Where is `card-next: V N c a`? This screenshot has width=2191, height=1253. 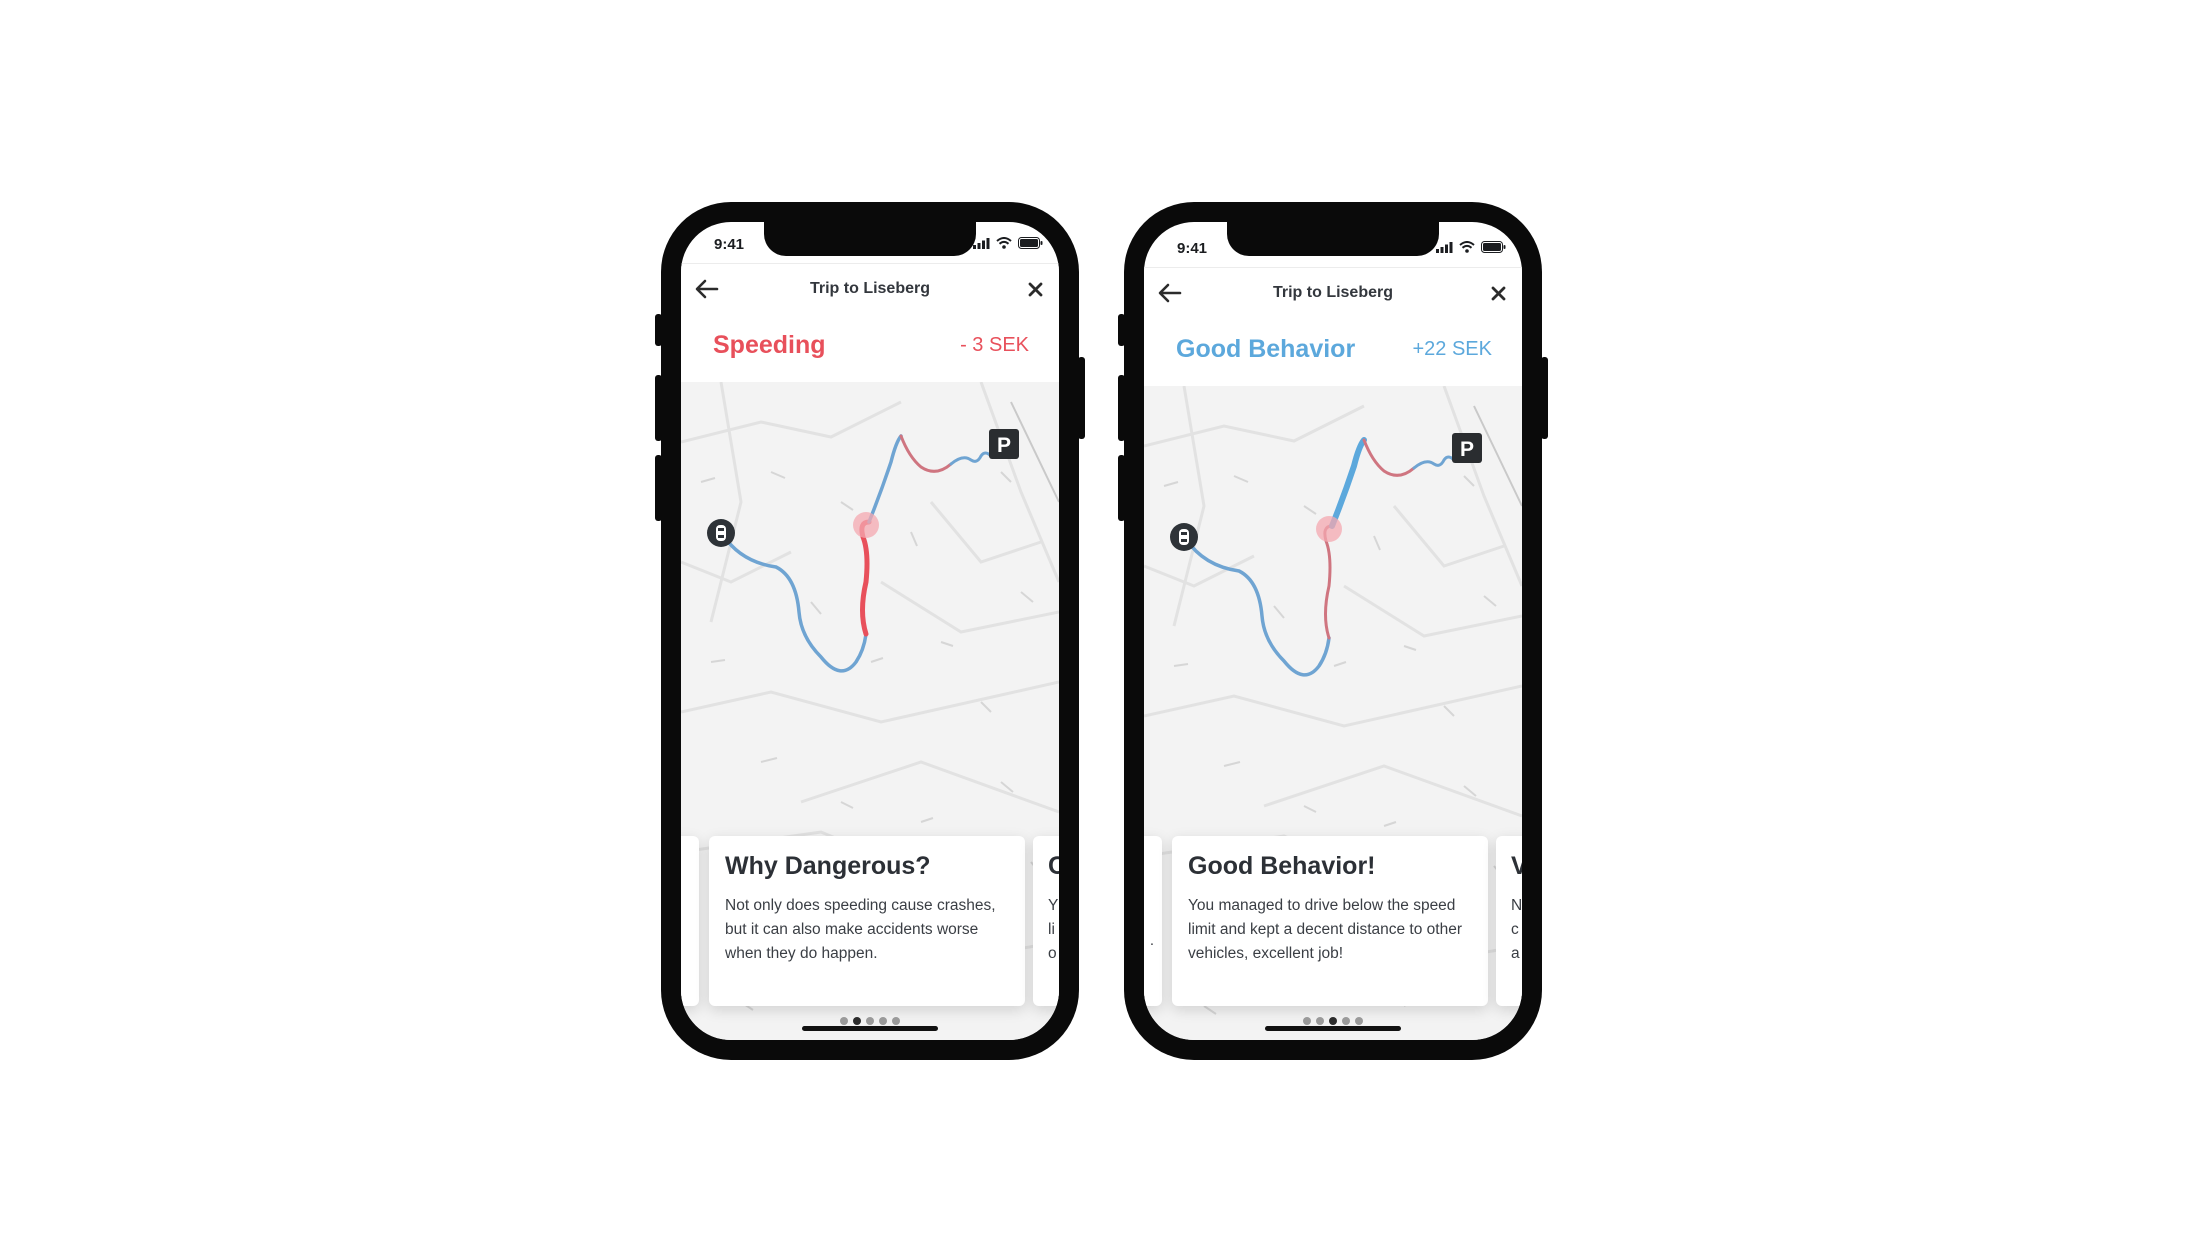
card-next: V N c a is located at coordinates (1509, 921).